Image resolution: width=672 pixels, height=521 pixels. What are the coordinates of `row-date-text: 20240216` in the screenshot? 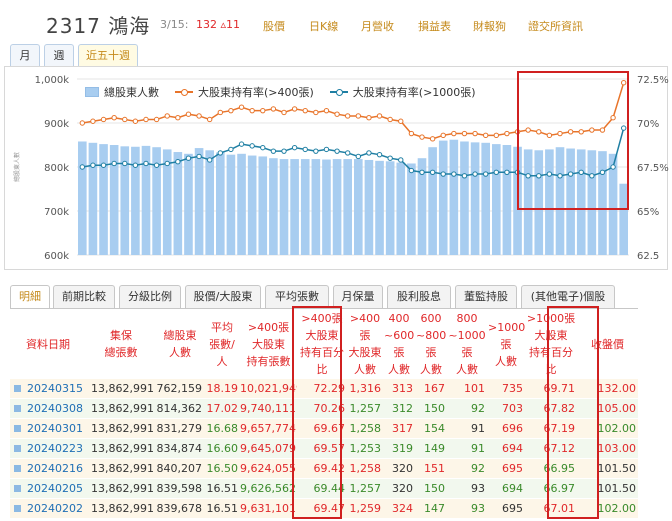 It's located at (55, 468).